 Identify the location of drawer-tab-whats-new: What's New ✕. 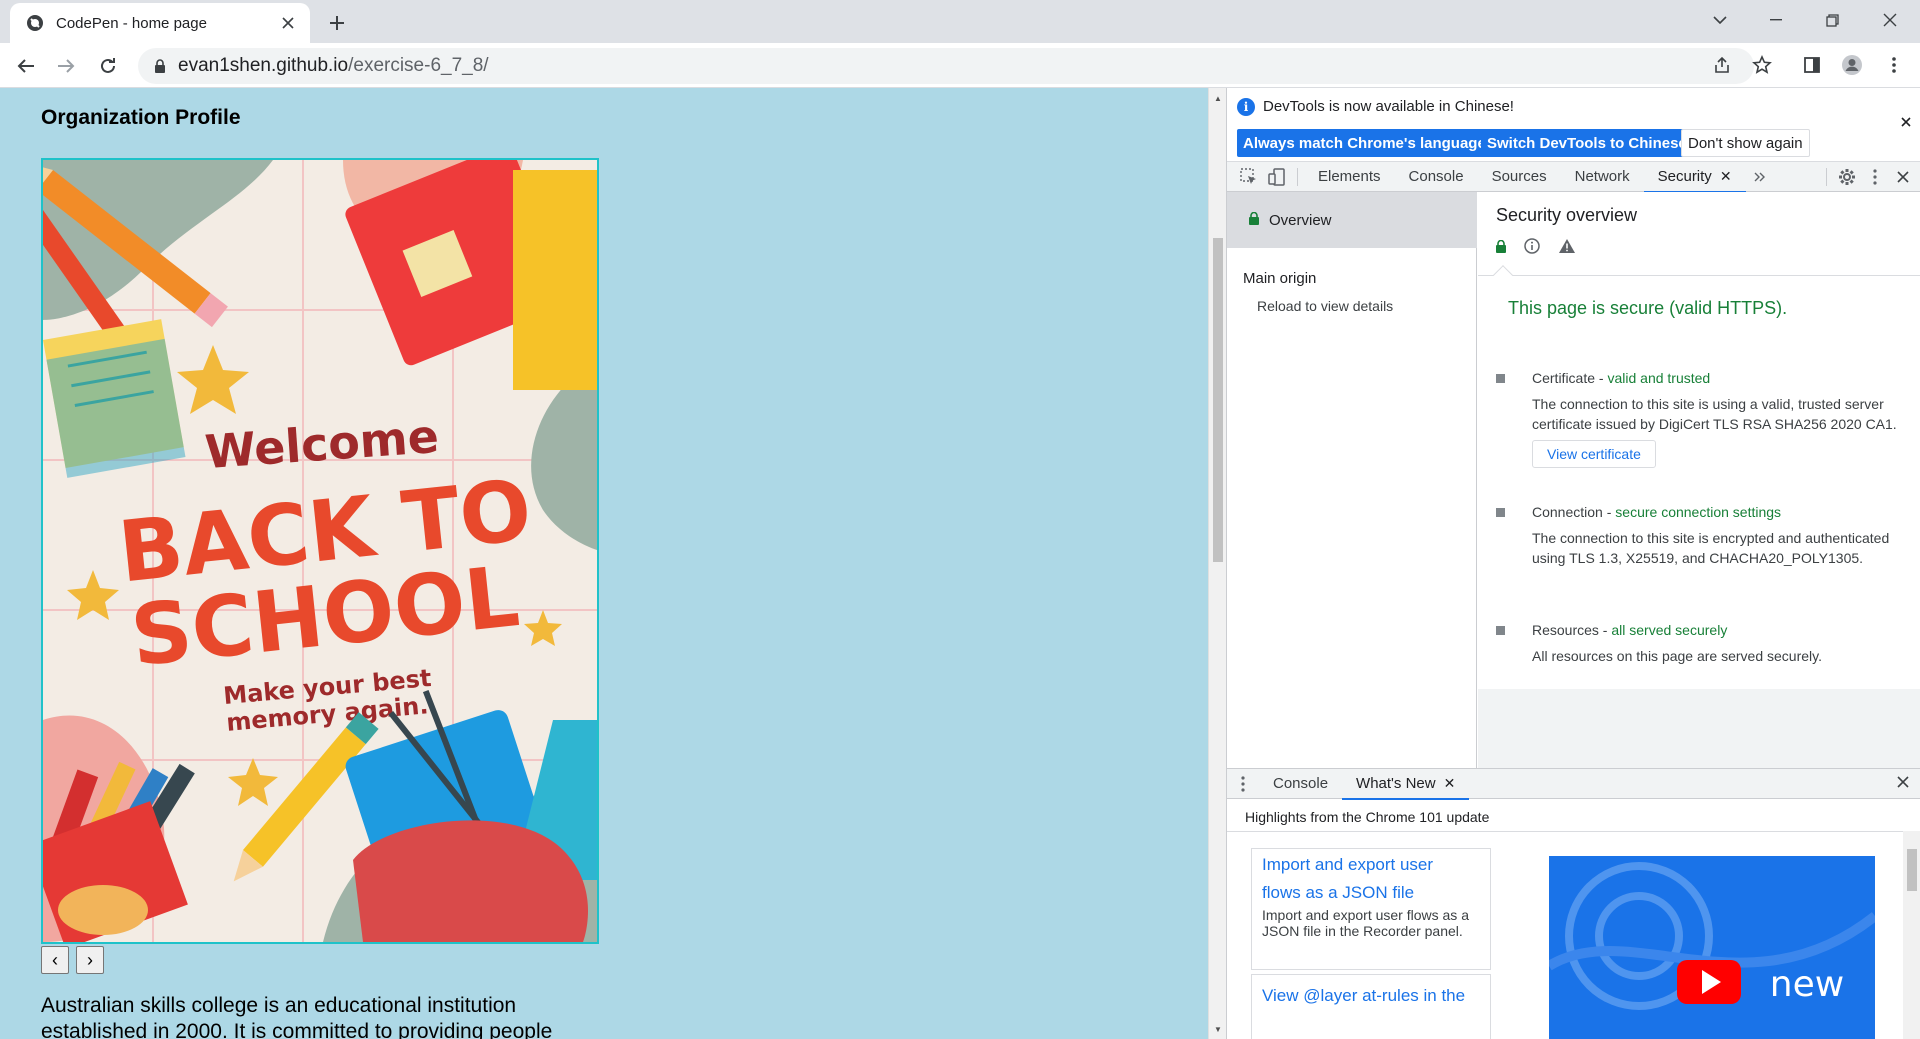
(1406, 784).